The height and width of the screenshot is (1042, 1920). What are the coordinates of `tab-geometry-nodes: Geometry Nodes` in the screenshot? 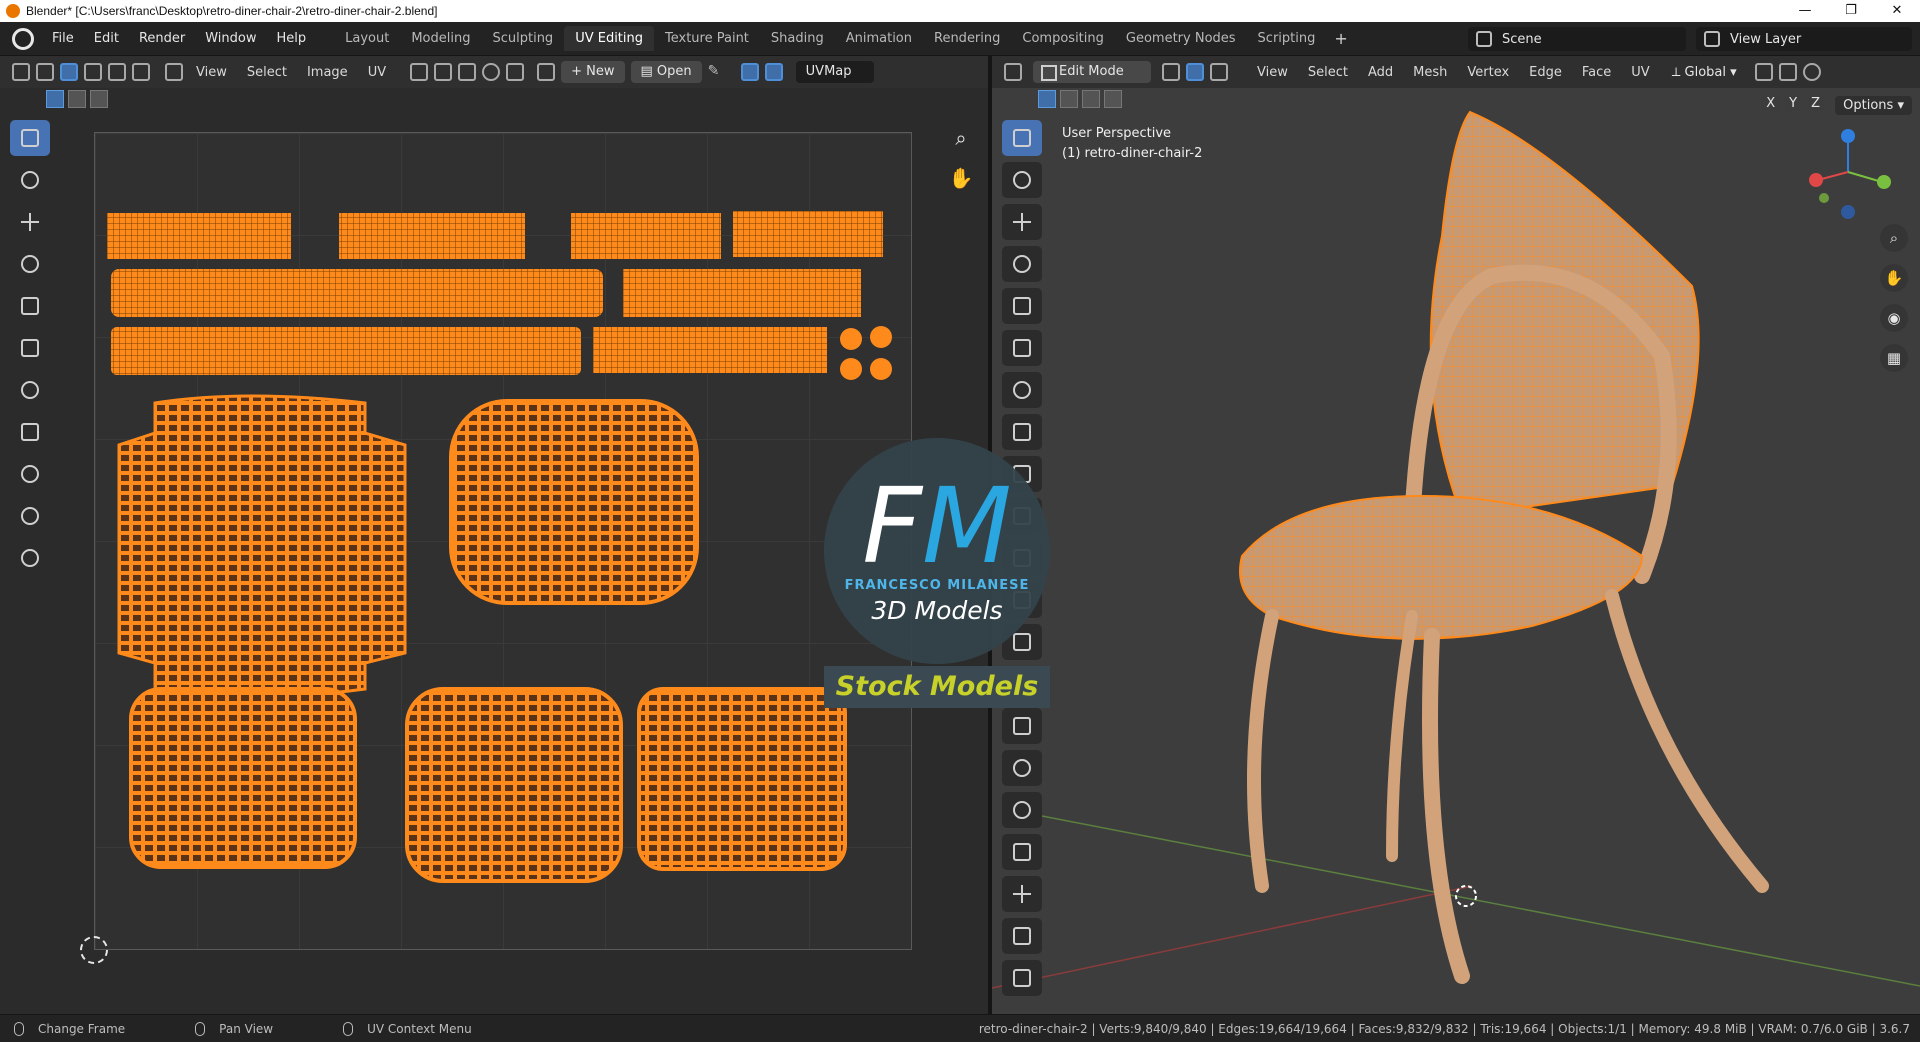 It's located at (1181, 38).